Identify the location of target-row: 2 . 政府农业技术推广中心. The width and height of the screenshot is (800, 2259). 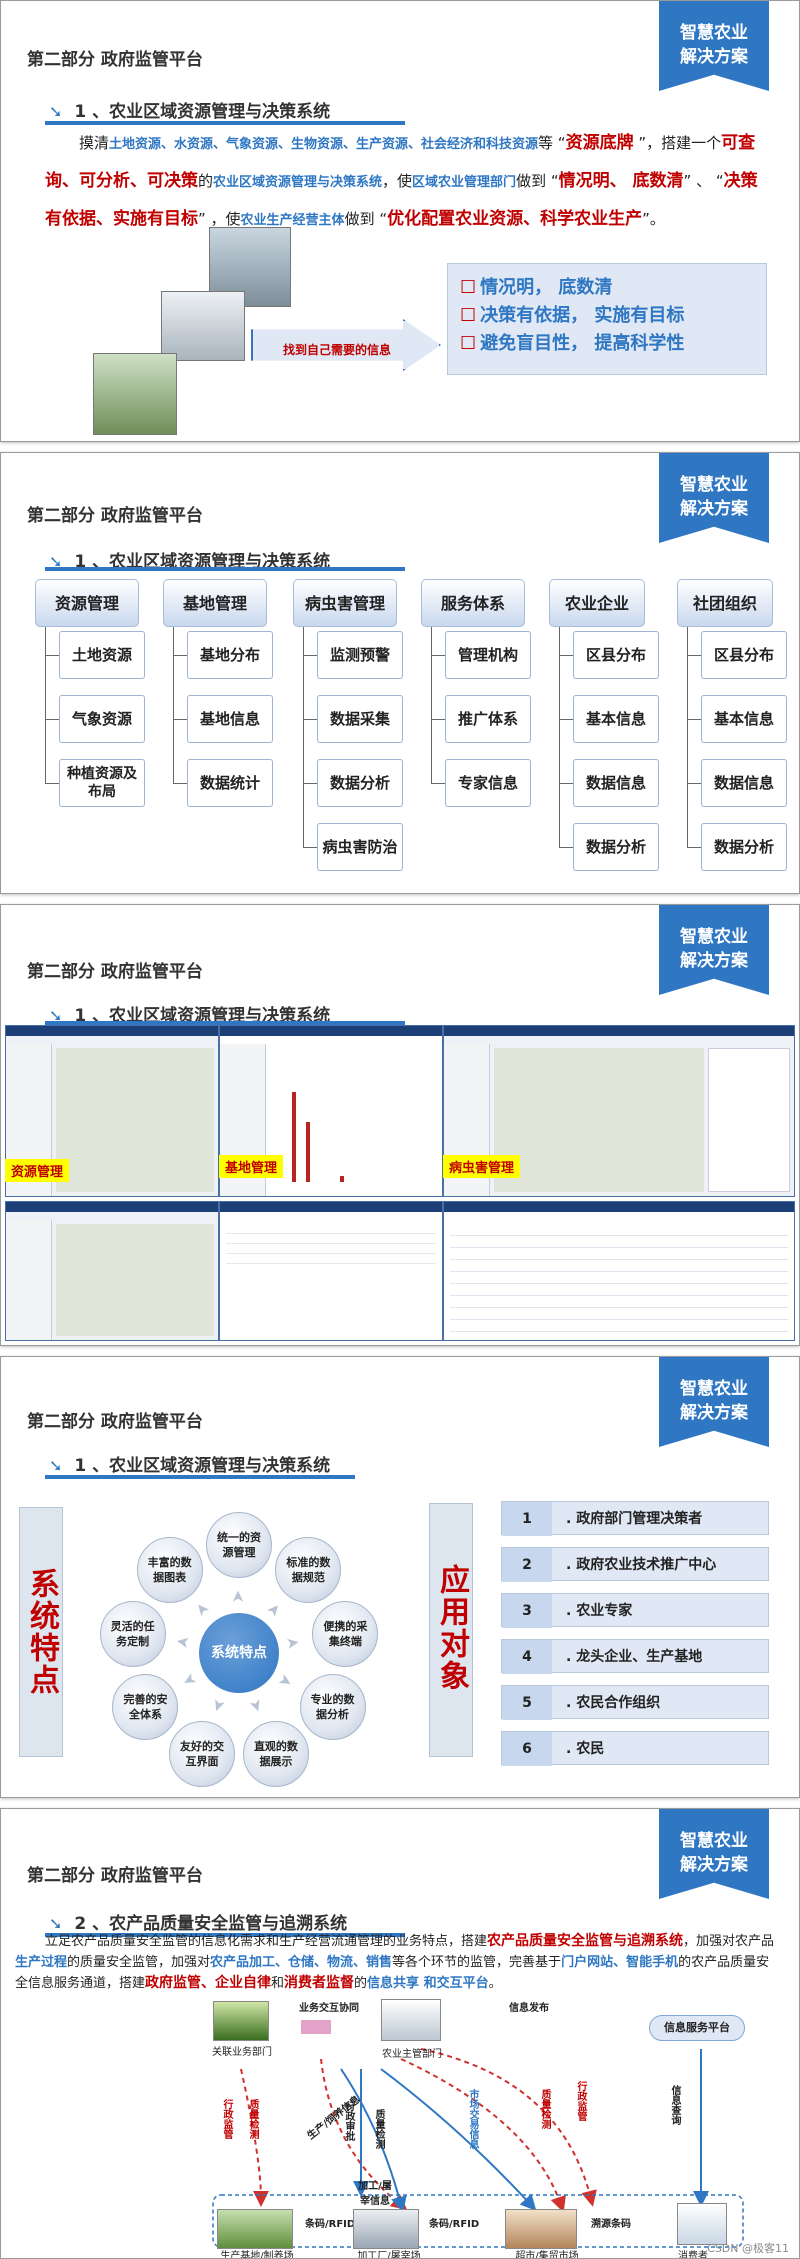
(635, 1564).